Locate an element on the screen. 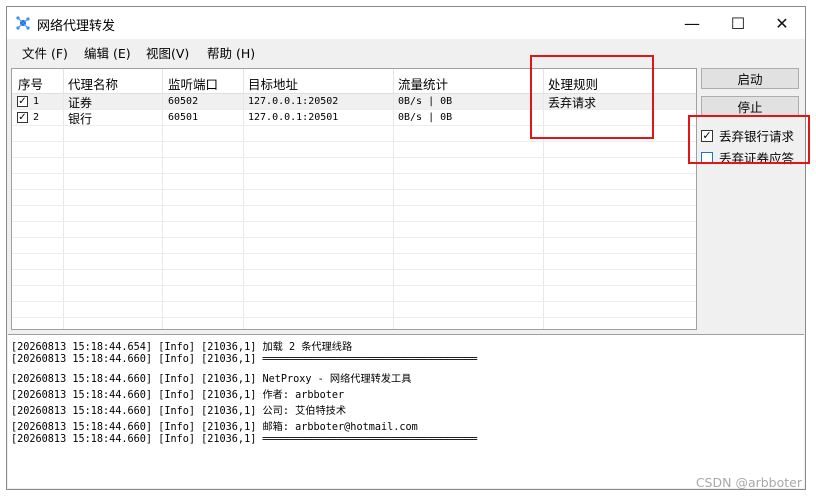 The image size is (816, 496). maximize-button: ☐ is located at coordinates (738, 23).